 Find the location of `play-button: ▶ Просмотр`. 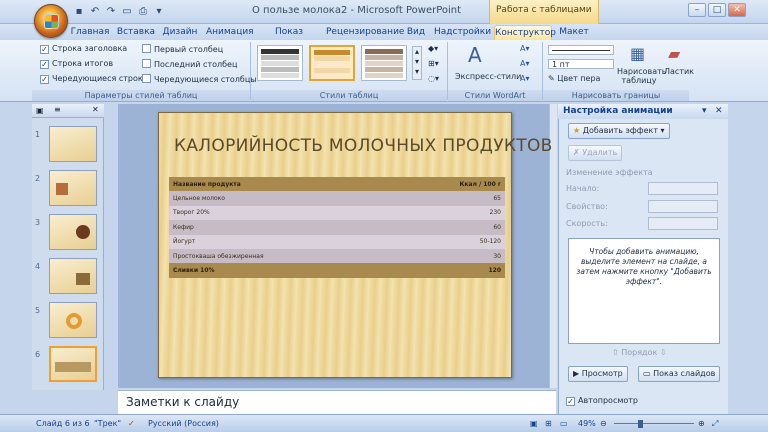

play-button: ▶ Просмотр is located at coordinates (598, 374).